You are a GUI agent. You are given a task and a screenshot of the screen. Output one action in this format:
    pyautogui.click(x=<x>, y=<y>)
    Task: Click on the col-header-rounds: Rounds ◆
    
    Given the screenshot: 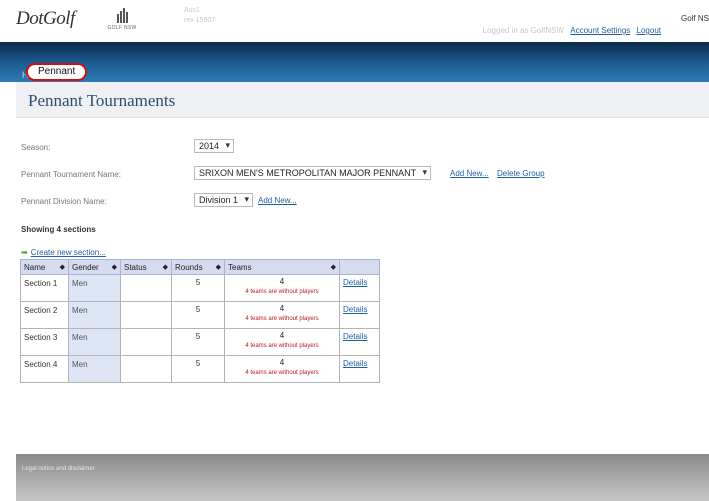 What is the action you would take?
    pyautogui.click(x=198, y=267)
    